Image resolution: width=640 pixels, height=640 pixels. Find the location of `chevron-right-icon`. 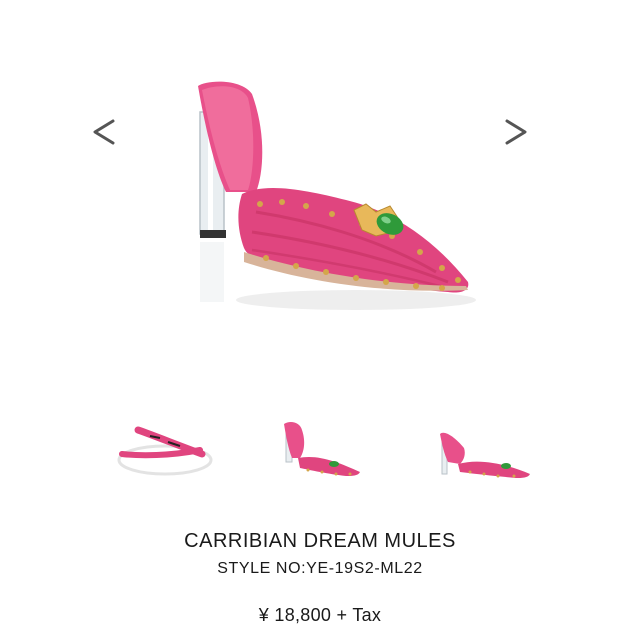

chevron-right-icon is located at coordinates (516, 132).